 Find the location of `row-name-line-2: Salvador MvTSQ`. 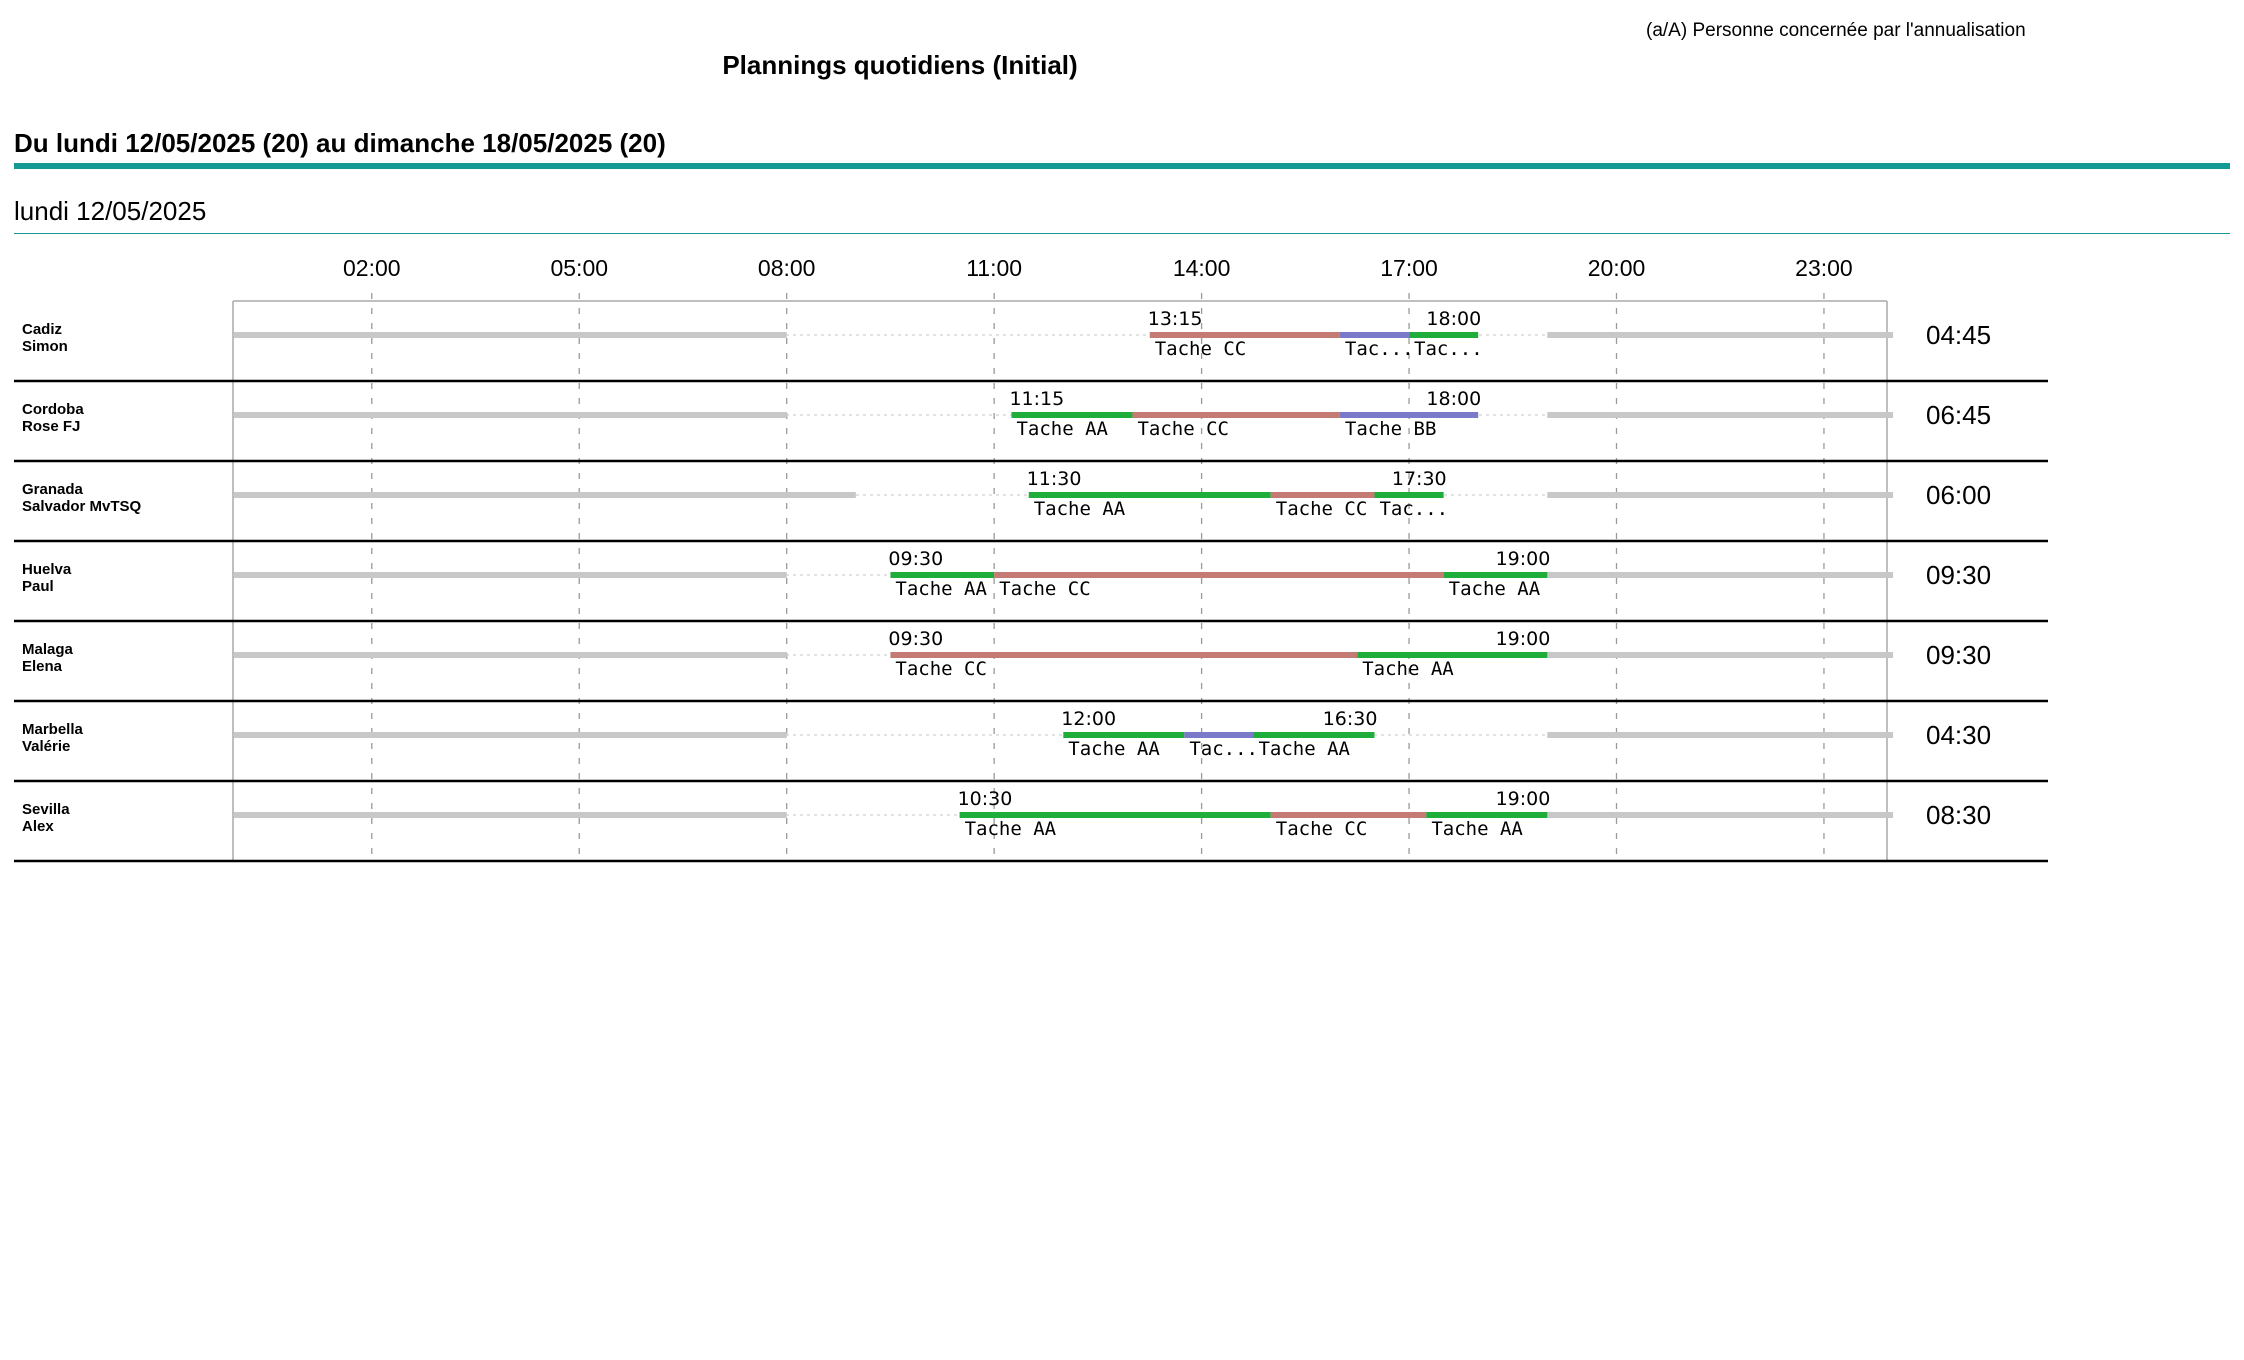

row-name-line-2: Salvador MvTSQ is located at coordinates (82, 506).